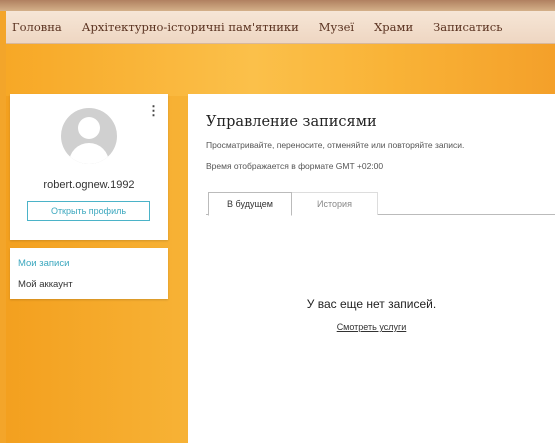 This screenshot has width=555, height=443. I want to click on sidebar-item-my-bookings: Мои записи, so click(43, 263).